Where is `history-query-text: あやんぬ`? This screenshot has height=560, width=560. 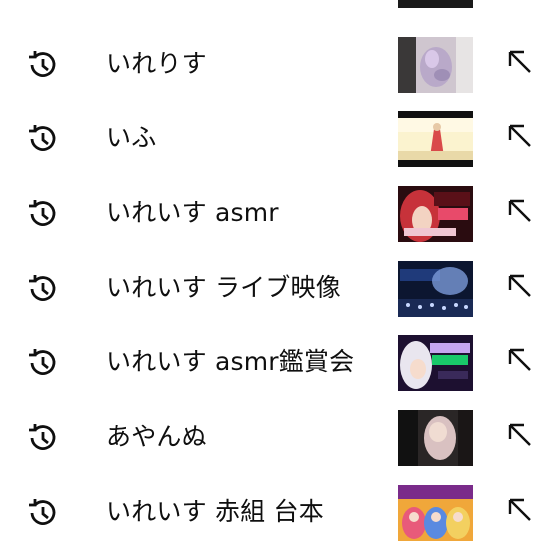
history-query-text: あやんぬ is located at coordinates (156, 436).